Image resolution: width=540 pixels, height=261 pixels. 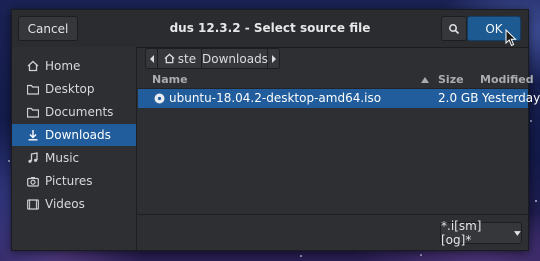 I want to click on path-bar: ste Downloads, so click(x=212, y=58).